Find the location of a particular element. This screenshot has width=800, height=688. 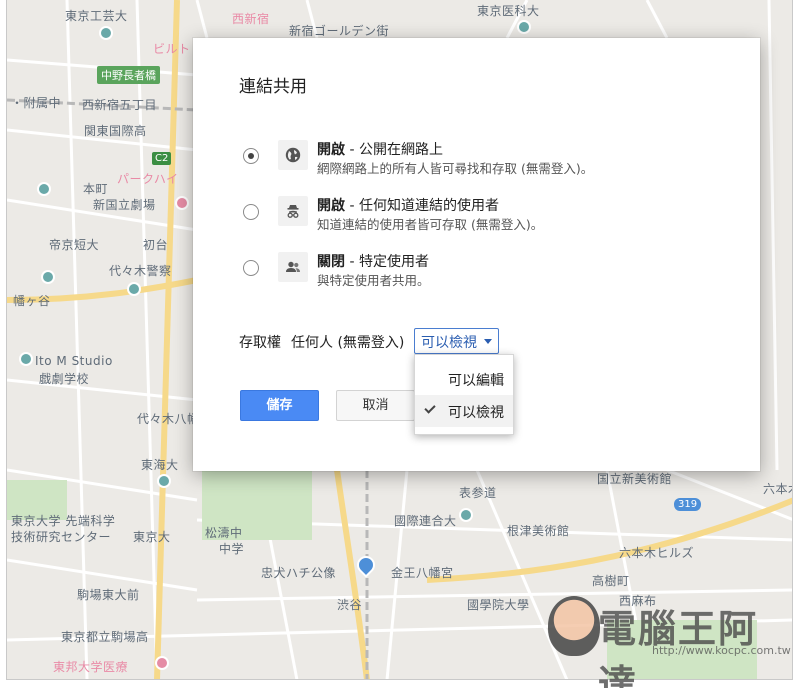

map-label: 六本木ヒルズ is located at coordinates (657, 553).